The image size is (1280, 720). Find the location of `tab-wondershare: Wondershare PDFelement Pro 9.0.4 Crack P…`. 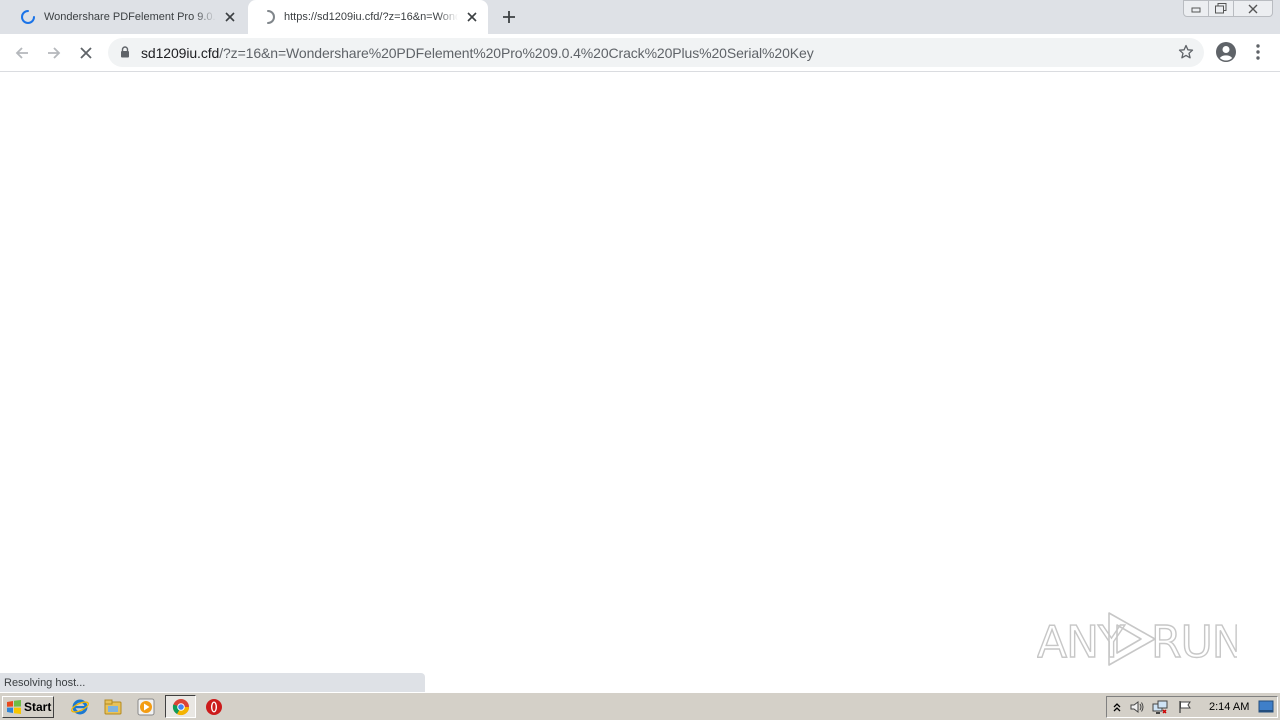

tab-wondershare: Wondershare PDFelement Pro 9.0.4 Crack P… is located at coordinates (123, 17).